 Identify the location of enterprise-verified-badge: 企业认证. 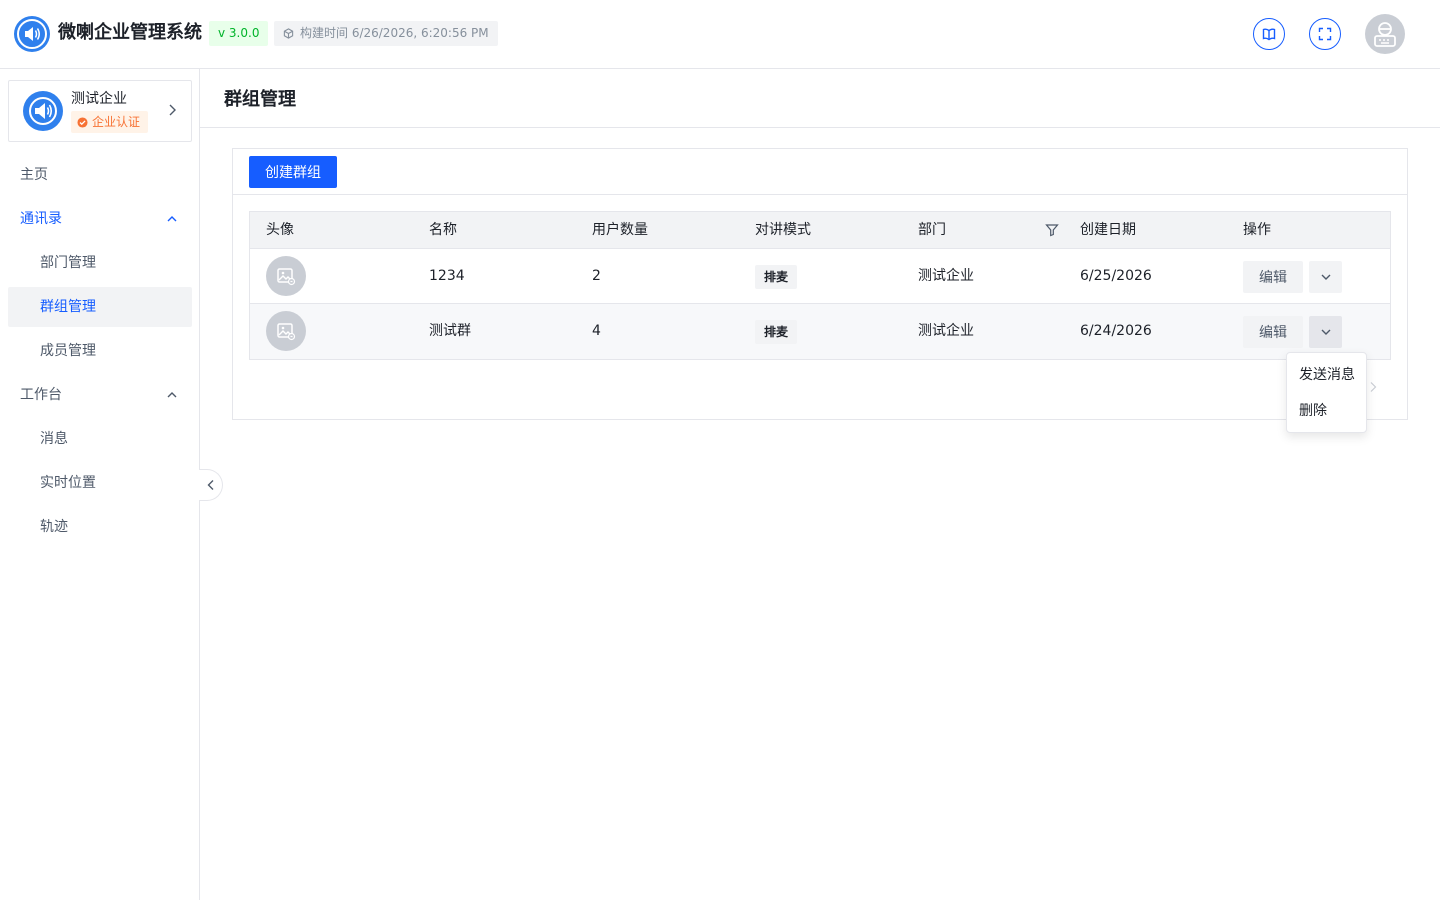
(110, 122).